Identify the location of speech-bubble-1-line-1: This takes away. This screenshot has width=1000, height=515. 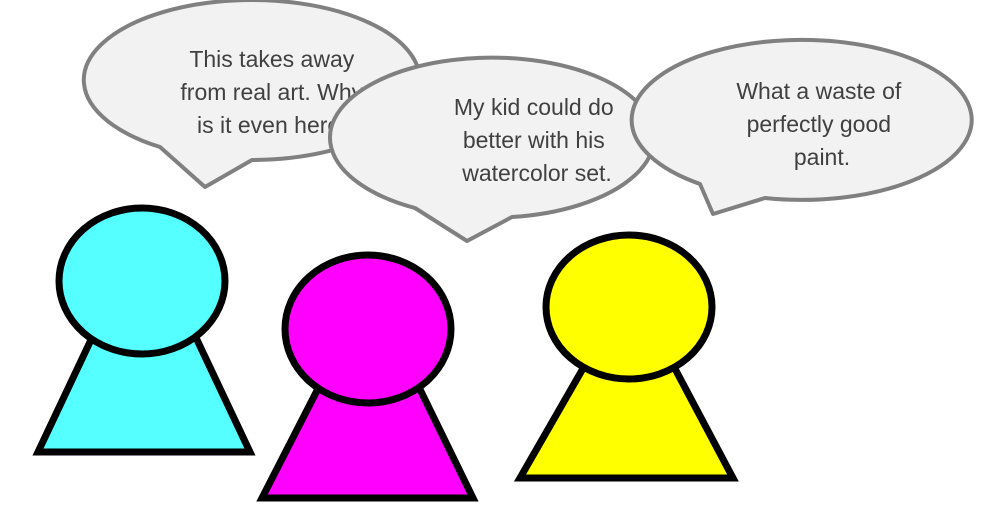
(271, 59).